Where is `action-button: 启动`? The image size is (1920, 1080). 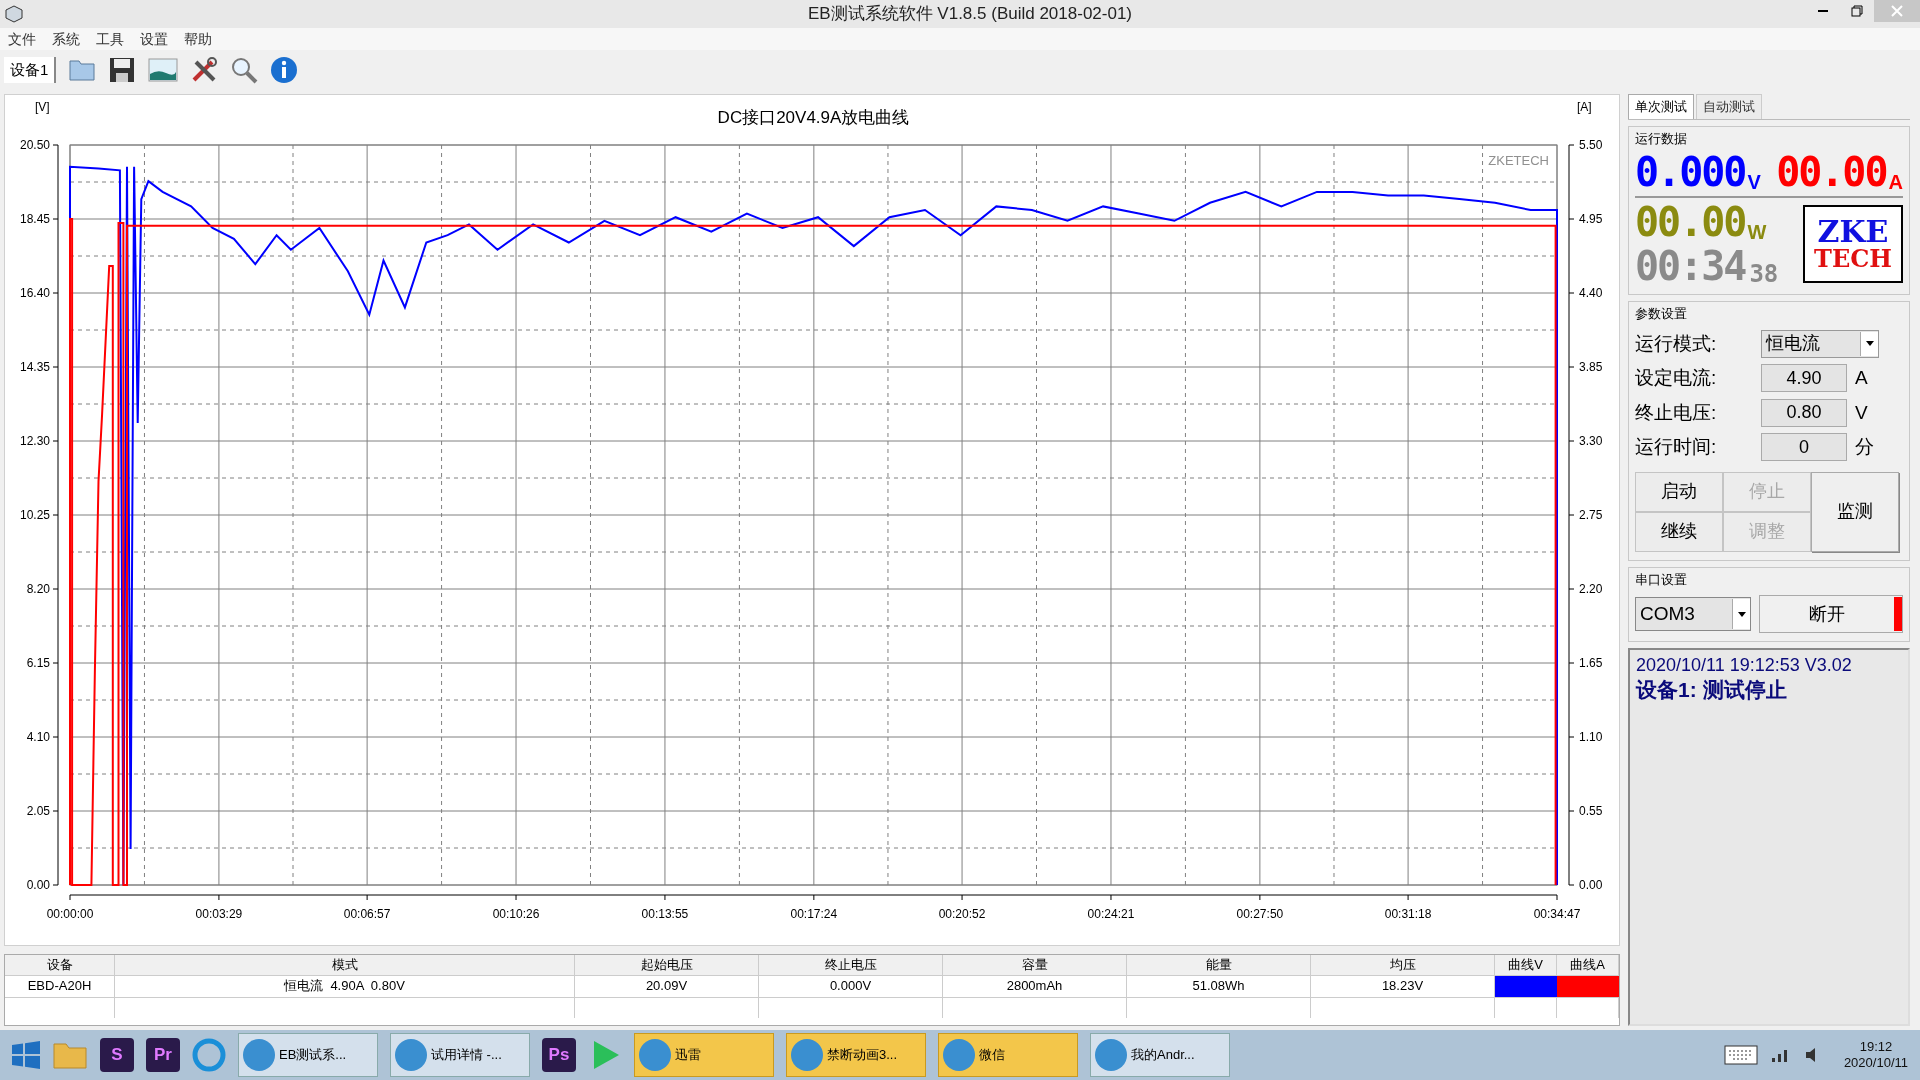
action-button: 启动 is located at coordinates (1679, 491).